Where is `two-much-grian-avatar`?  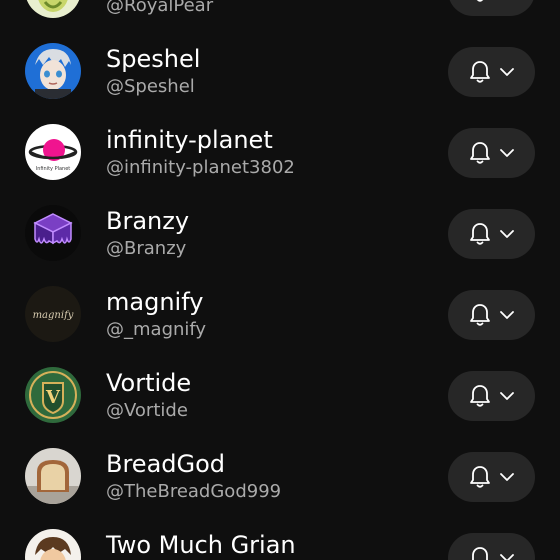
two-much-grian-avatar is located at coordinates (53, 544).